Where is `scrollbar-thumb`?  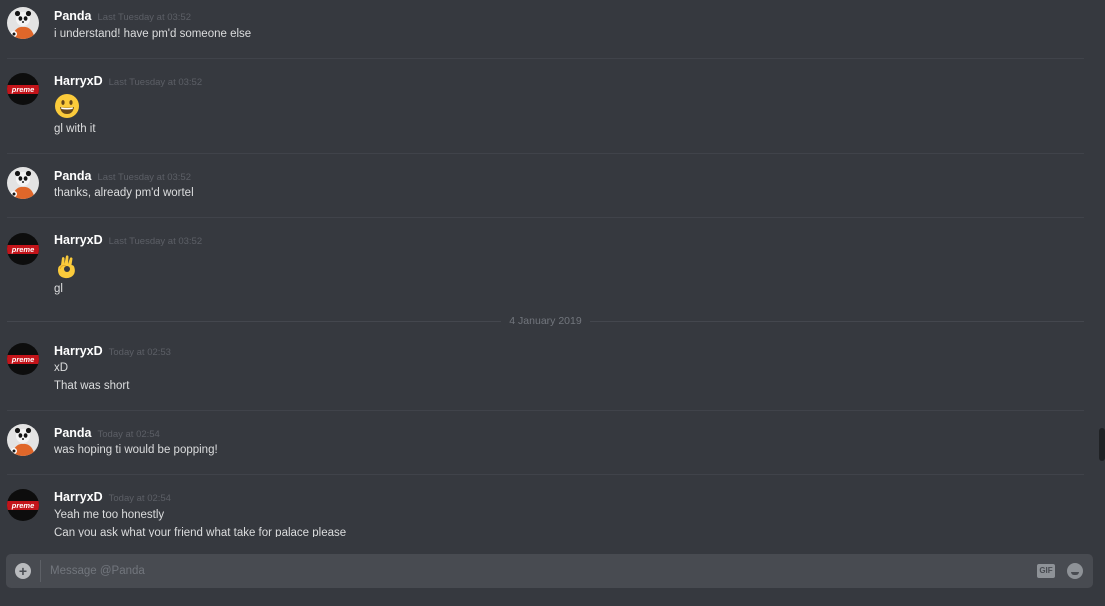
scrollbar-thumb is located at coordinates (1102, 444).